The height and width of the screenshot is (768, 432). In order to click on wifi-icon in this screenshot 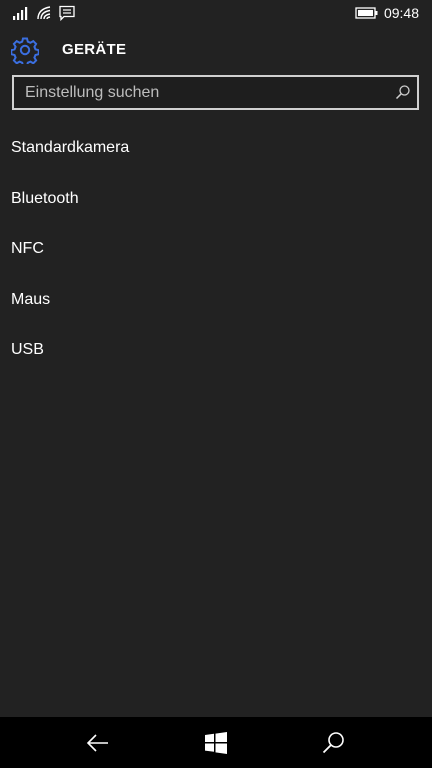, I will do `click(44, 13)`.